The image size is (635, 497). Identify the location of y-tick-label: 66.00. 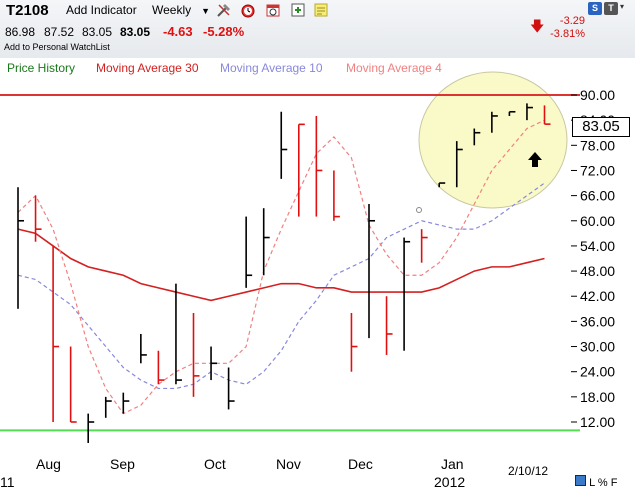
(597, 196).